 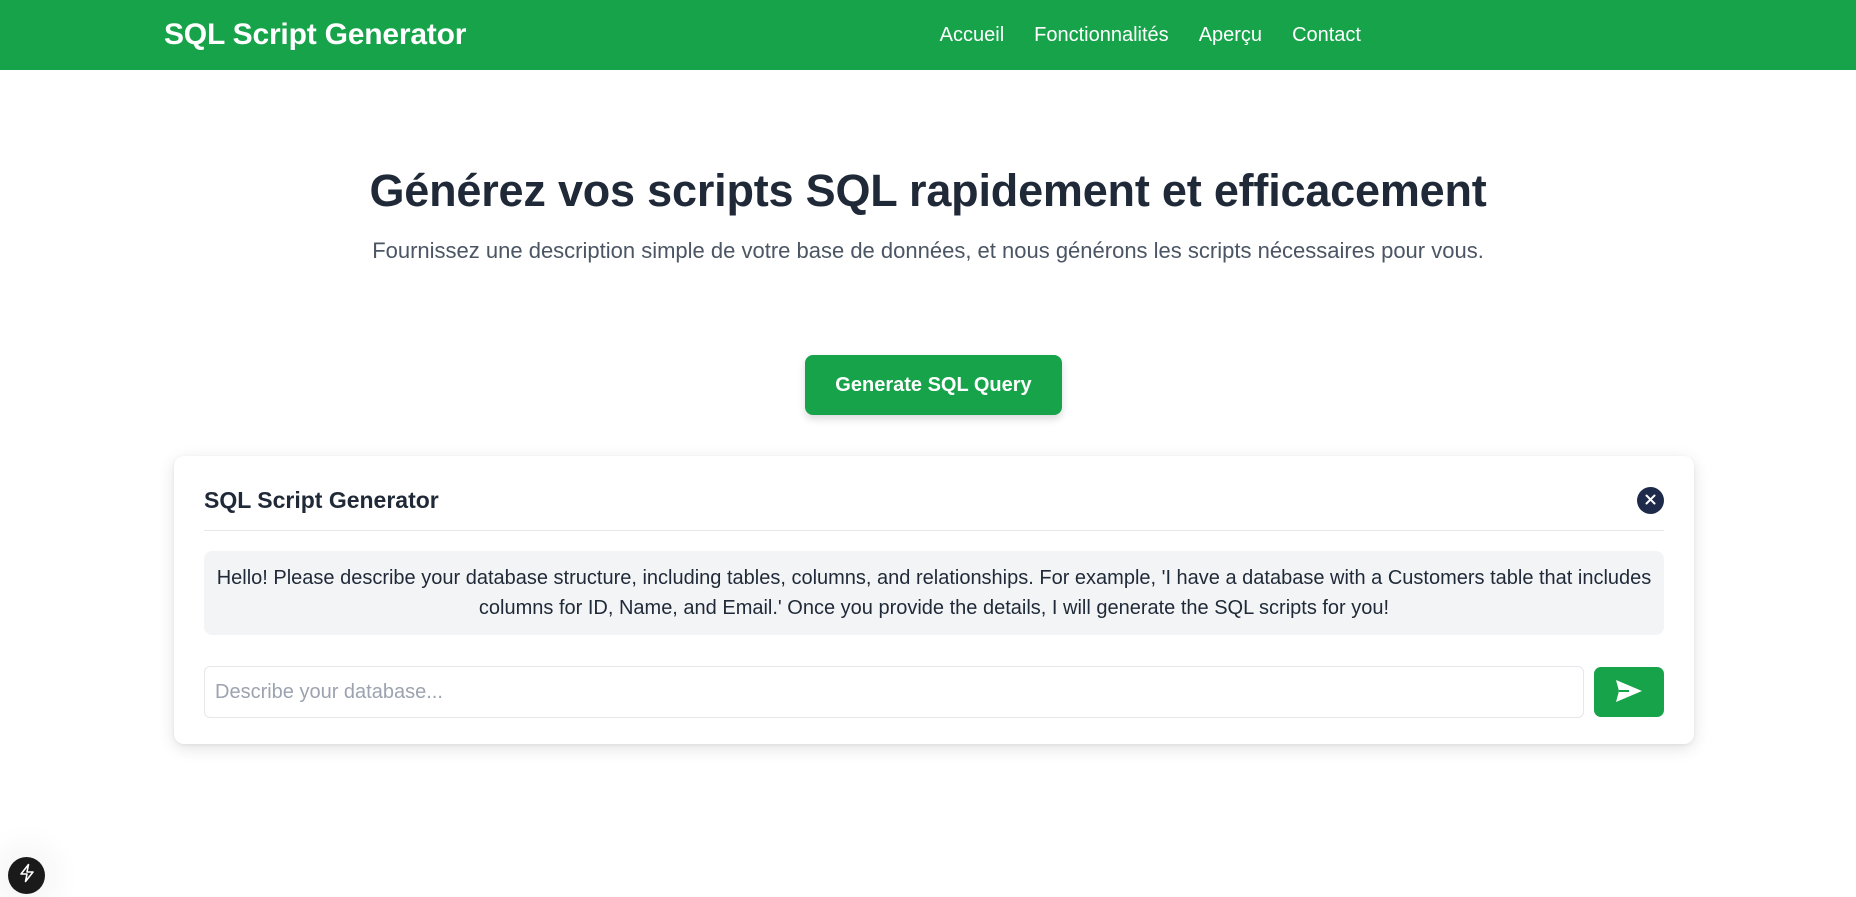 I want to click on close-button, so click(x=1650, y=500).